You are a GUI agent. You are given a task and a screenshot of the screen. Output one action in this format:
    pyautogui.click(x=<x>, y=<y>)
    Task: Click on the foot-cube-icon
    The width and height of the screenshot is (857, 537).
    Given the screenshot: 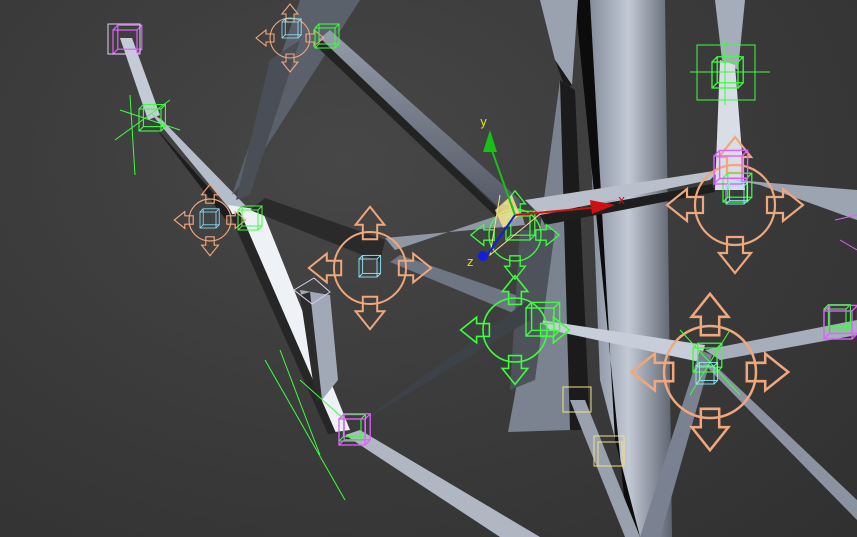 What is the action you would take?
    pyautogui.click(x=837, y=318)
    